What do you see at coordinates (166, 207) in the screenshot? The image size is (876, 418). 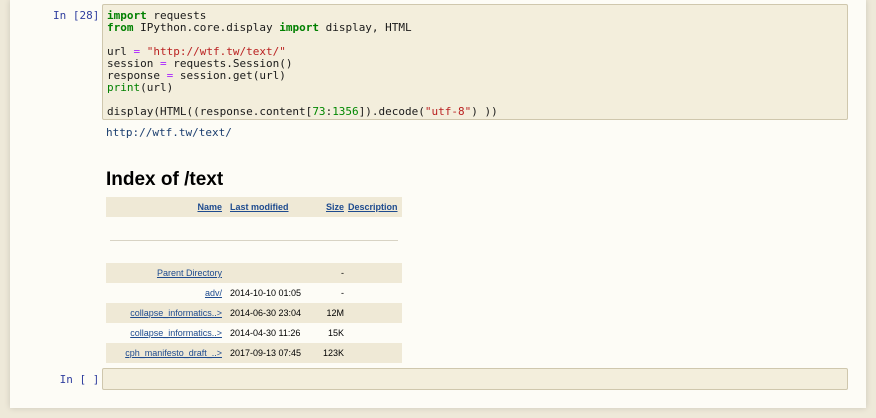 I see `column-header-name: Name` at bounding box center [166, 207].